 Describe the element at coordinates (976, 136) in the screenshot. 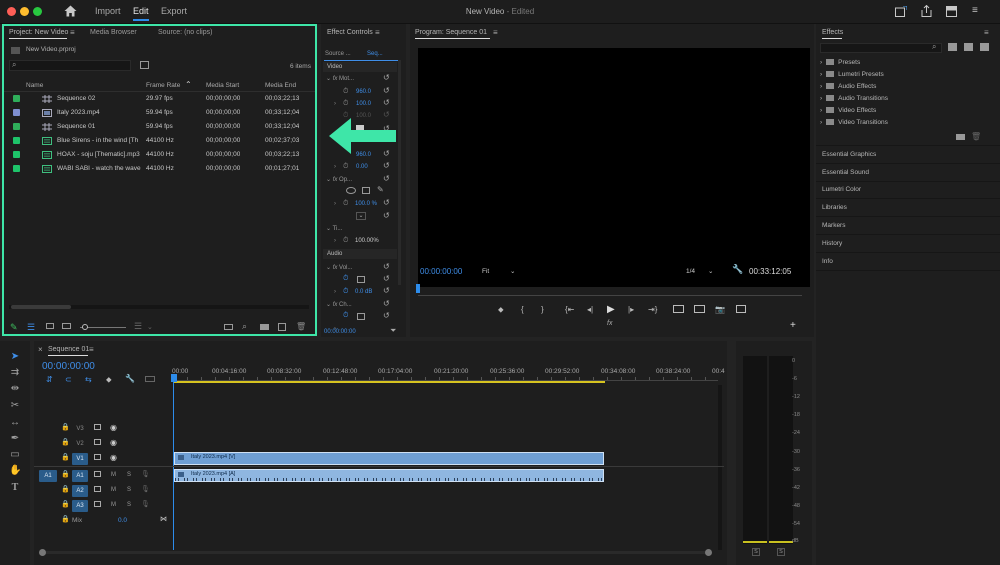

I see `trash-icon: 🗑` at that location.